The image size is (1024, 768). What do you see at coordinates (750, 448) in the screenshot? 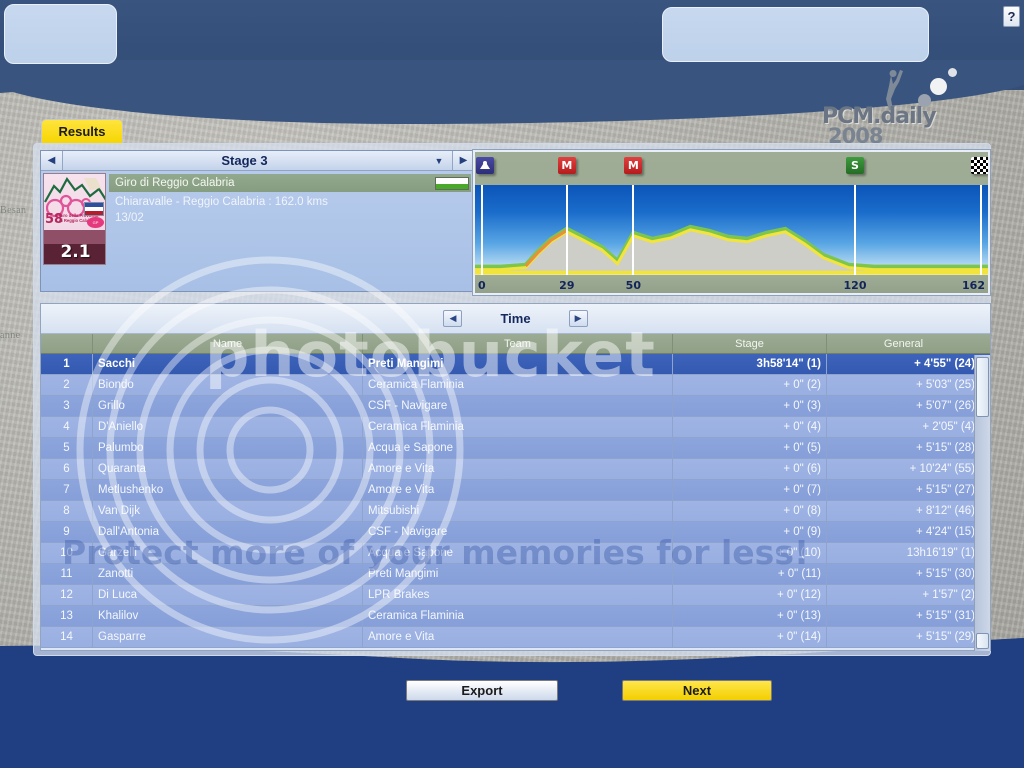
I see `cell-stage: + 0" (5)` at bounding box center [750, 448].